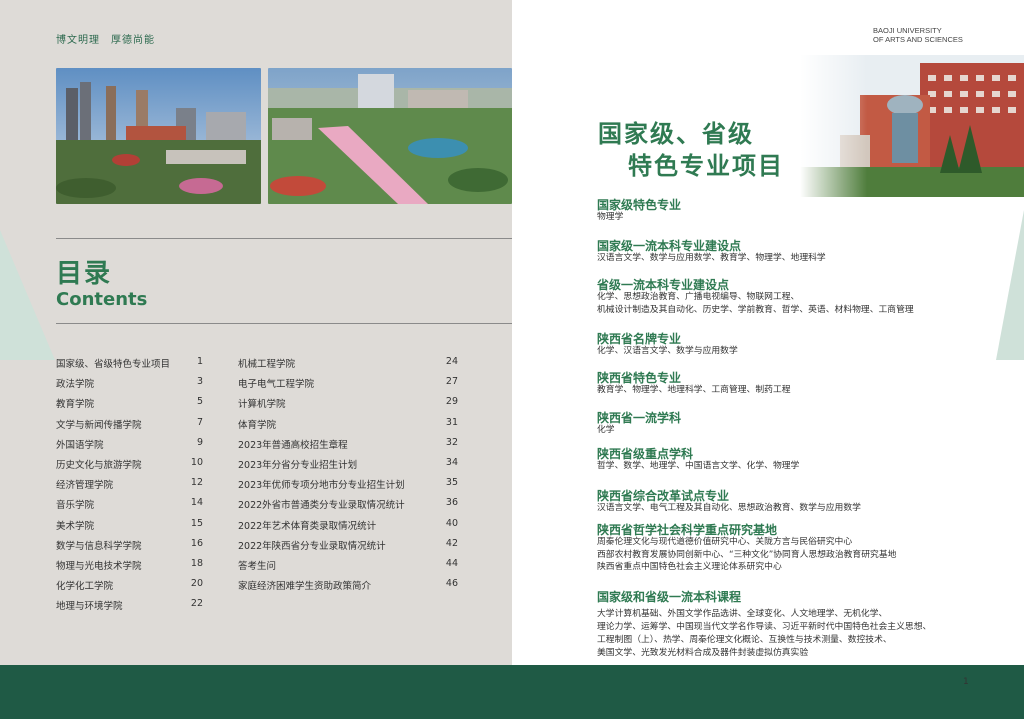 The width and height of the screenshot is (1024, 719). What do you see at coordinates (284, 323) in the screenshot?
I see `divider-bottom` at bounding box center [284, 323].